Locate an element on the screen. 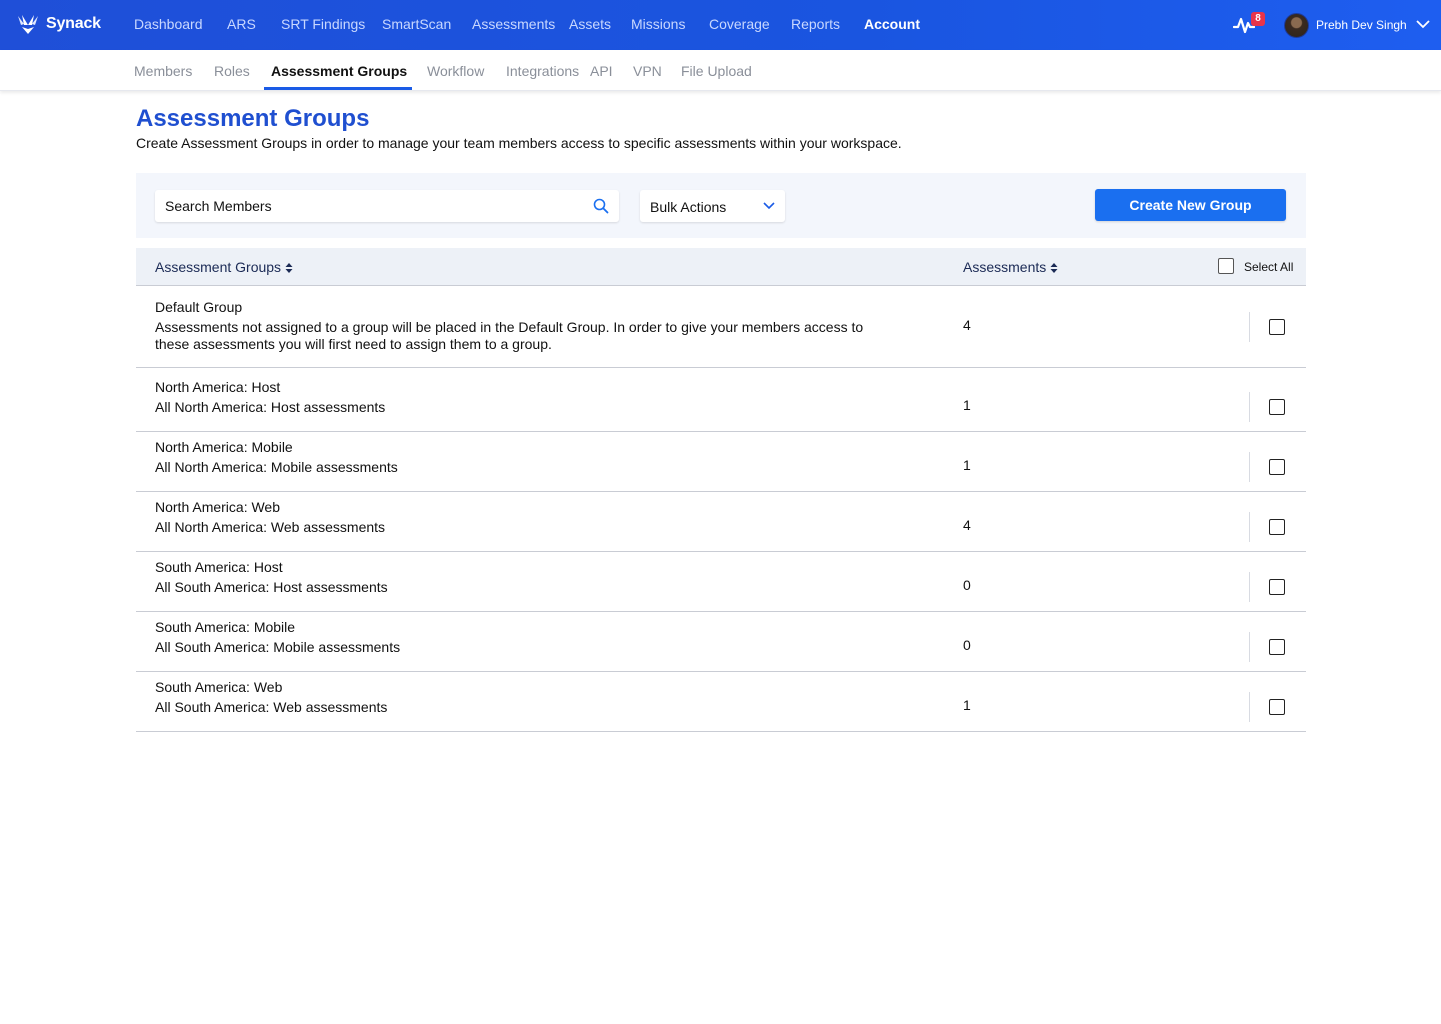 This screenshot has height=1024, width=1441. bulk-actions-dropdown: Bulk Actions is located at coordinates (712, 206).